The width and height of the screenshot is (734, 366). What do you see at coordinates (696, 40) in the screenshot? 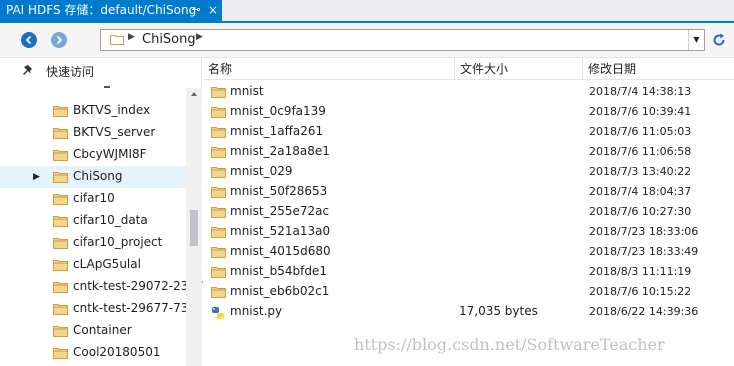
I see `chevron-down-icon: ▼` at bounding box center [696, 40].